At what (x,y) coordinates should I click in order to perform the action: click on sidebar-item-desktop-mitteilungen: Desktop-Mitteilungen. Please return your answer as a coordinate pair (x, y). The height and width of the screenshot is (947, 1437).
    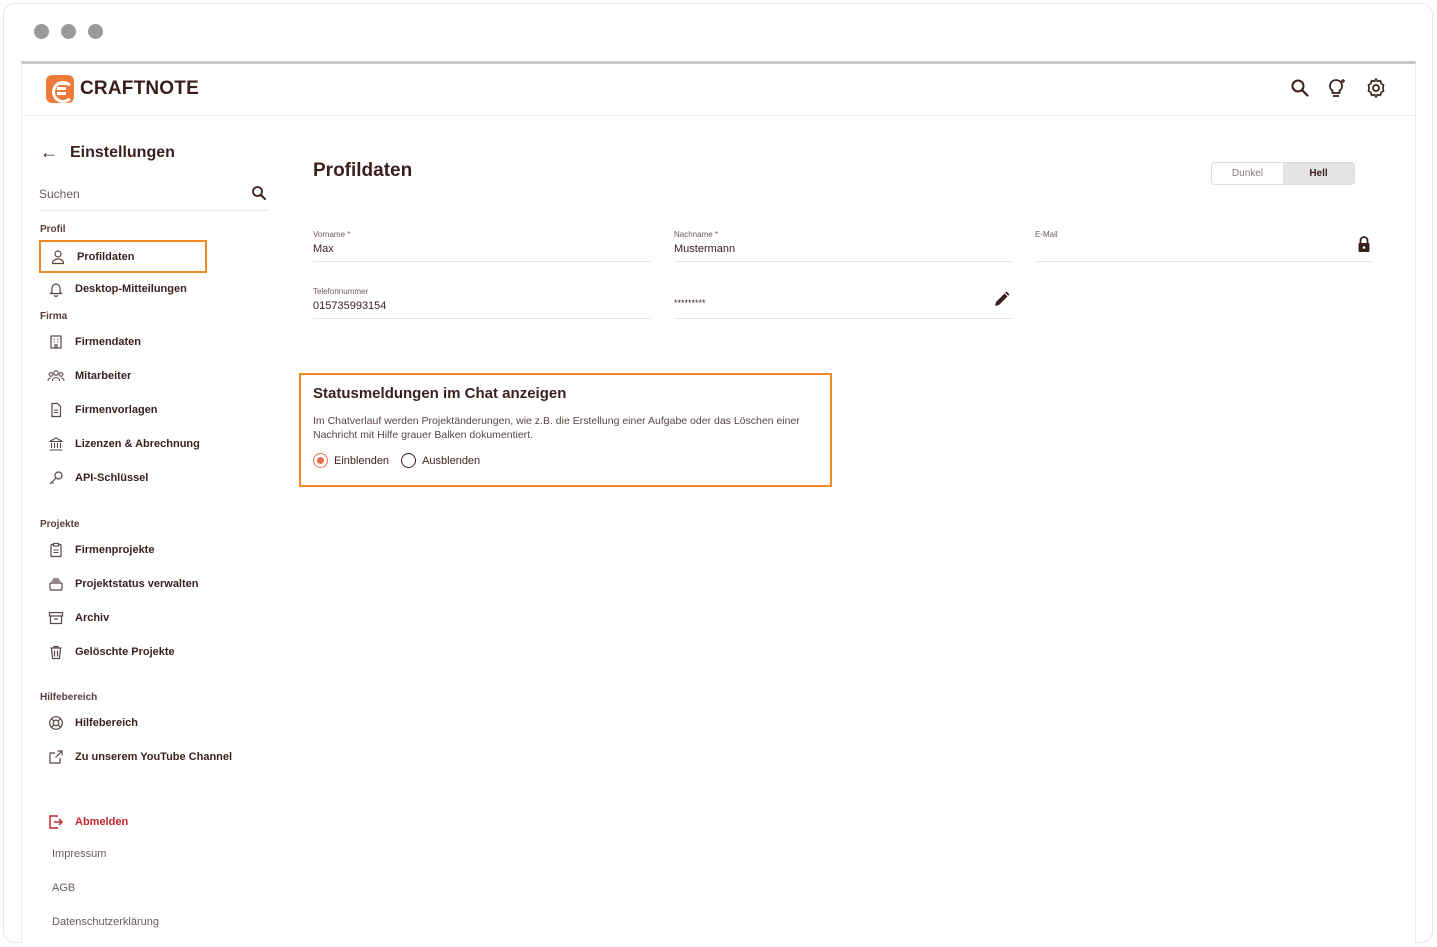
    Looking at the image, I should click on (144, 289).